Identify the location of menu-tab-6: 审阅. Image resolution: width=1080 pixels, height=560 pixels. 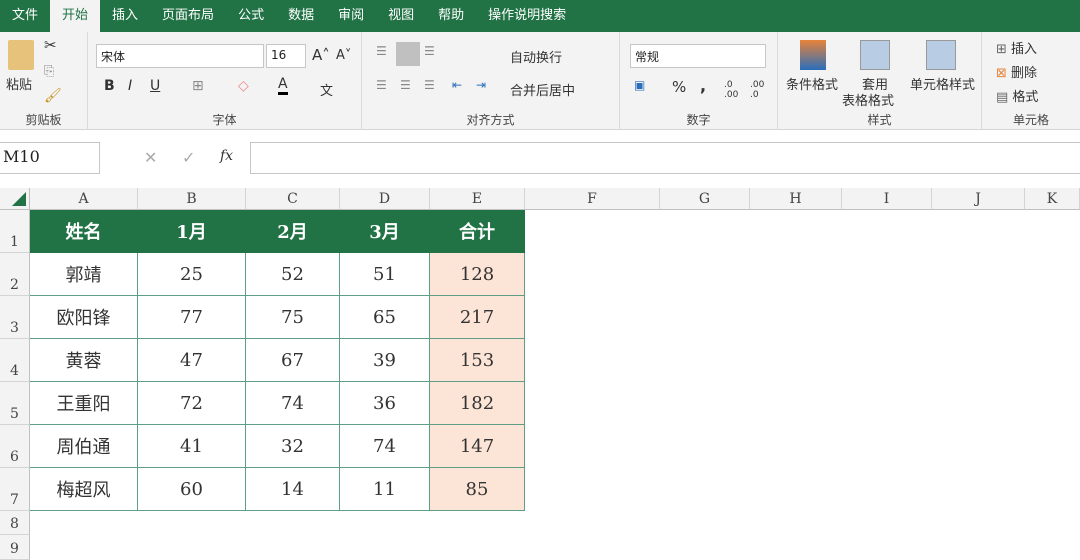
(351, 16).